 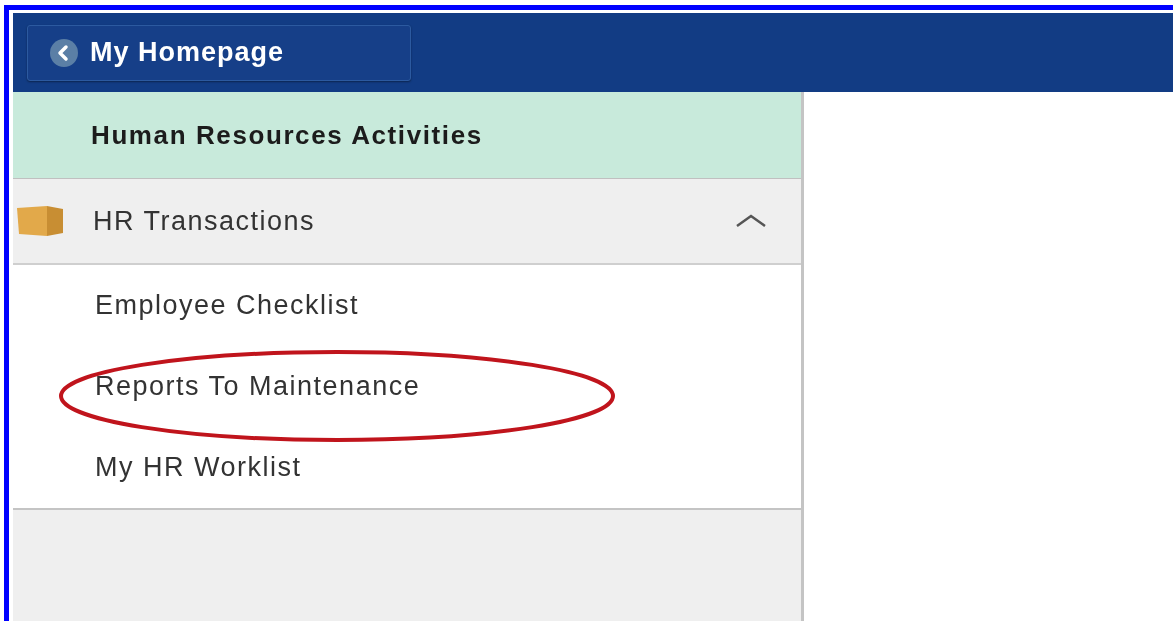 What do you see at coordinates (205, 221) in the screenshot?
I see `group-label: HR Transactions` at bounding box center [205, 221].